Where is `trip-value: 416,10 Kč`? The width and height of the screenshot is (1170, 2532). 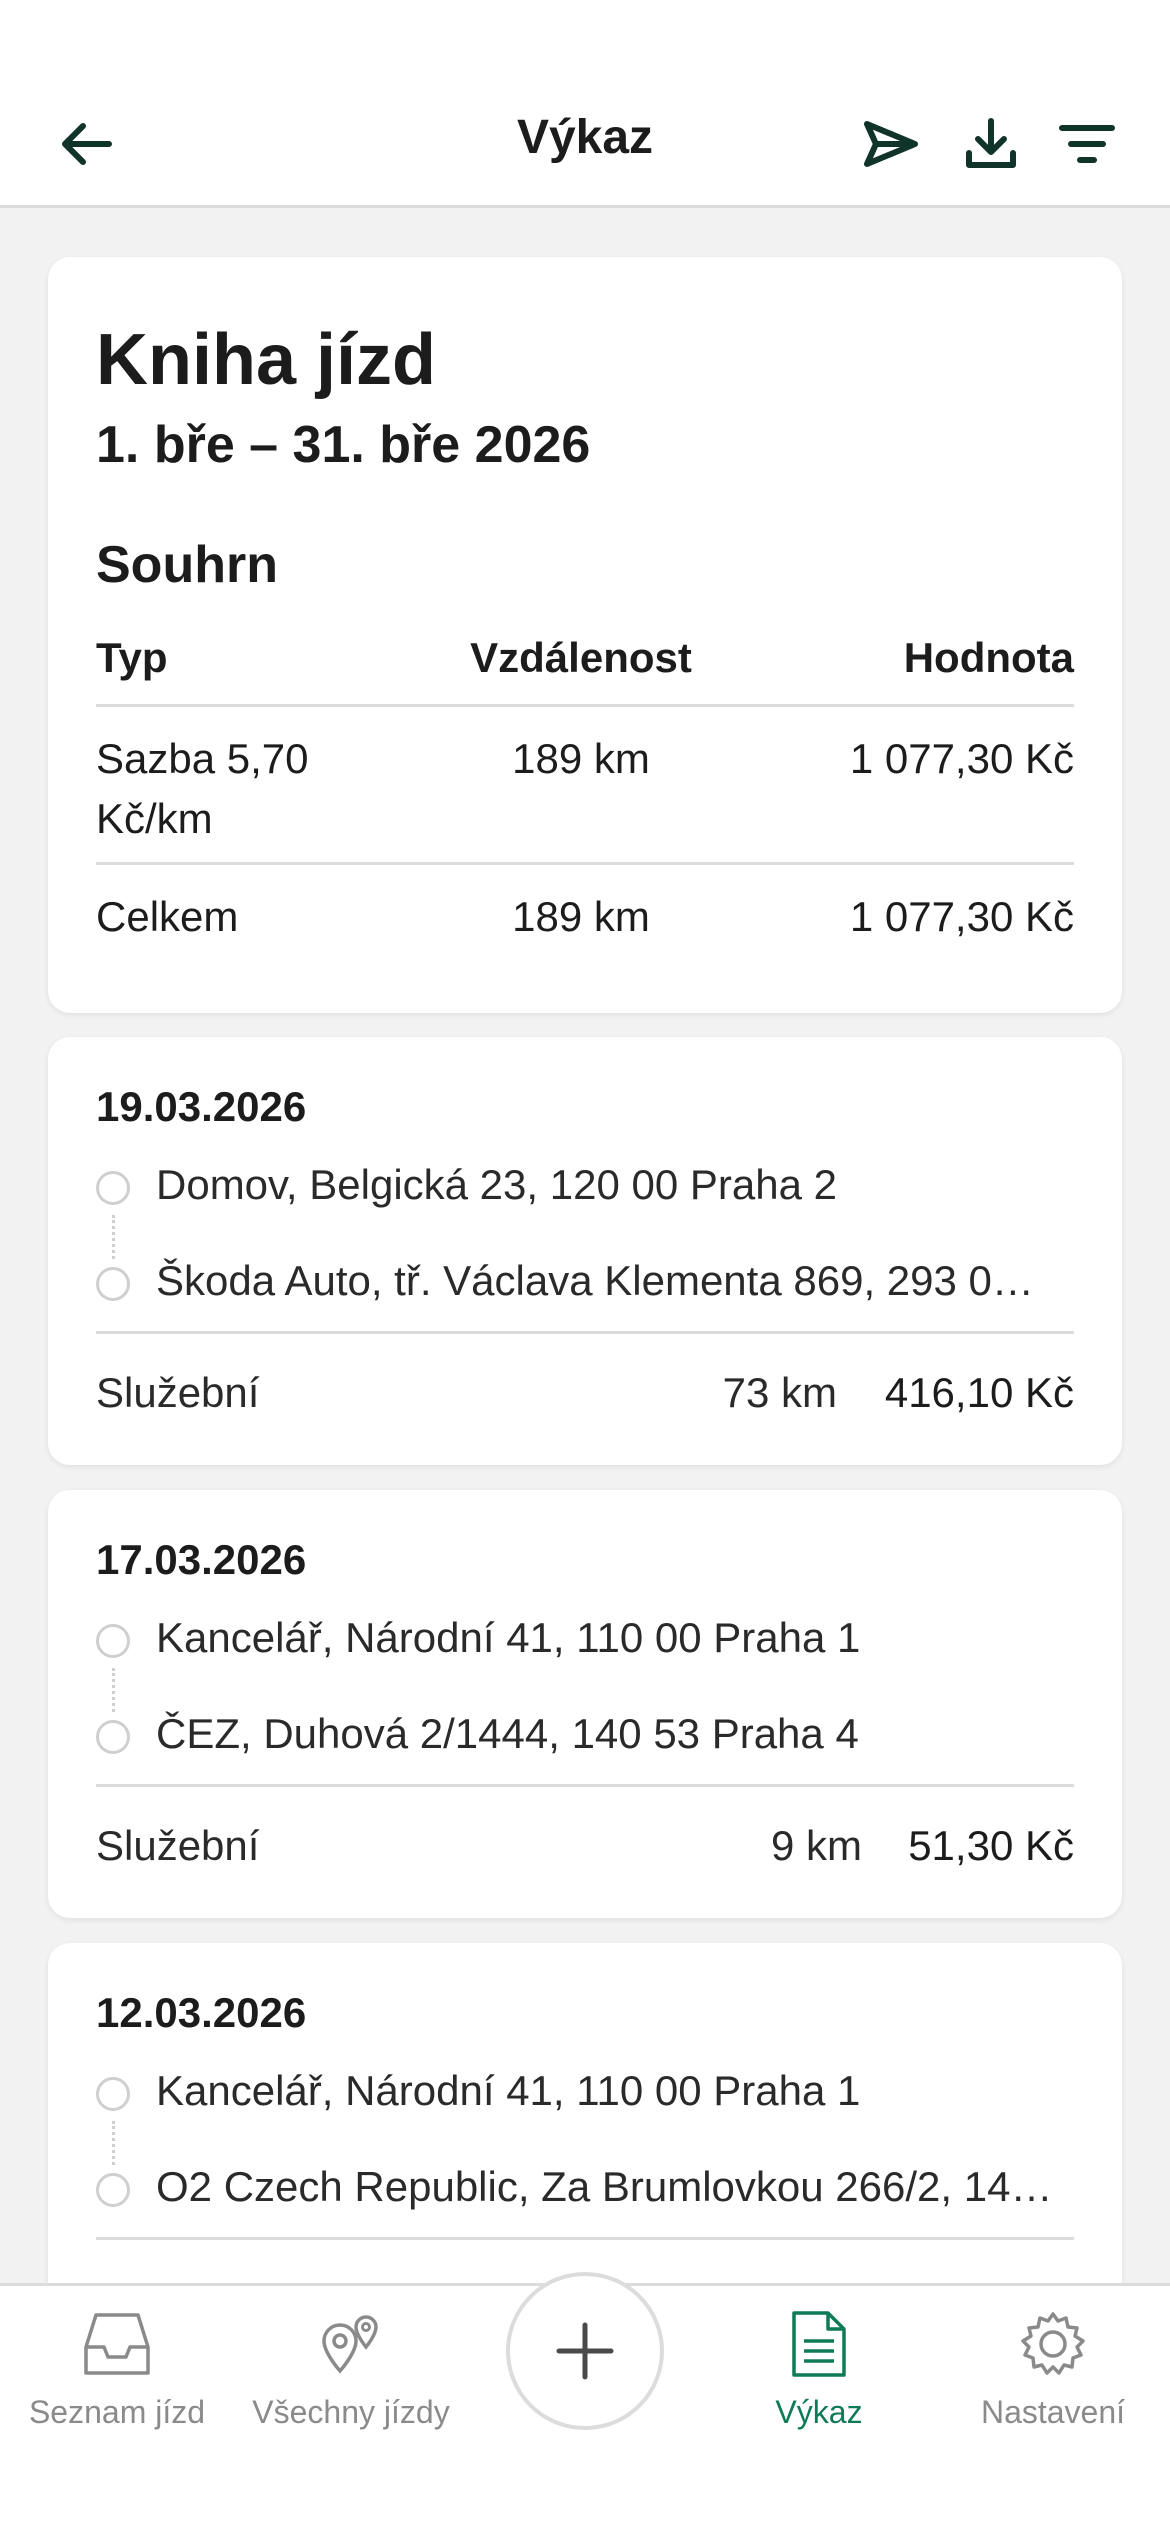
trip-value: 416,10 Kč is located at coordinates (979, 1392).